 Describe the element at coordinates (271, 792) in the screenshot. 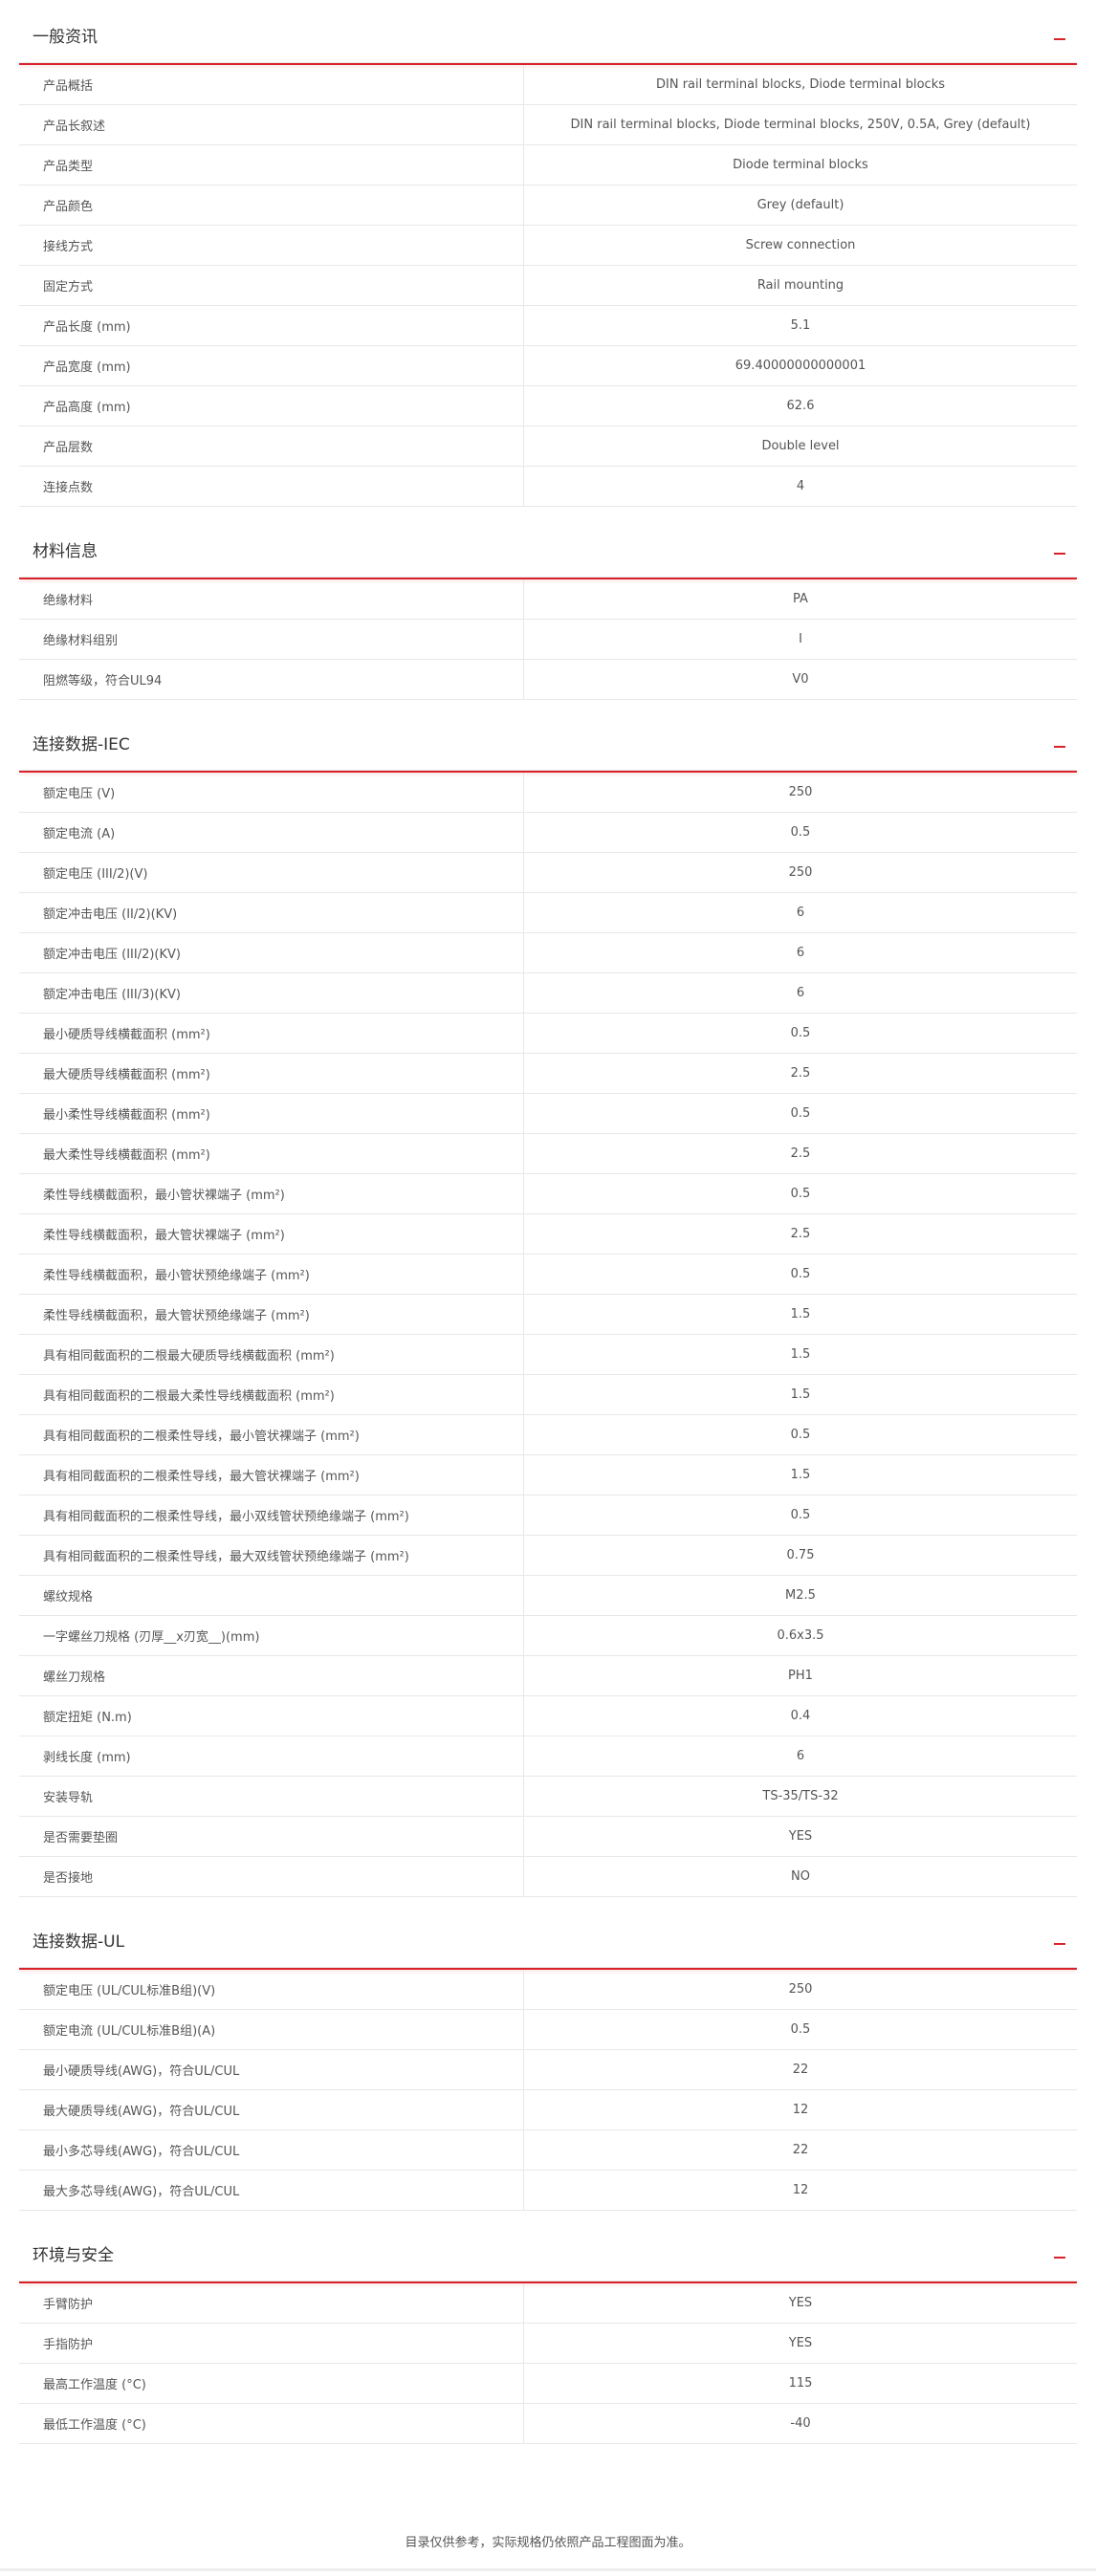

I see `spec-label: 额定电压 (V)` at that location.